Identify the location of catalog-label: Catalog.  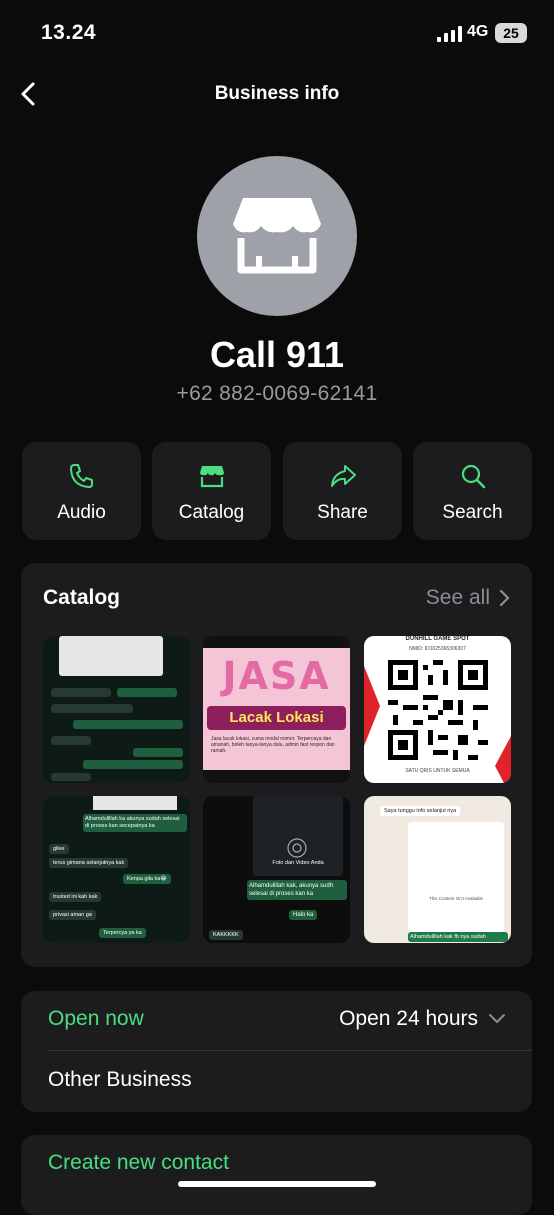
(211, 512).